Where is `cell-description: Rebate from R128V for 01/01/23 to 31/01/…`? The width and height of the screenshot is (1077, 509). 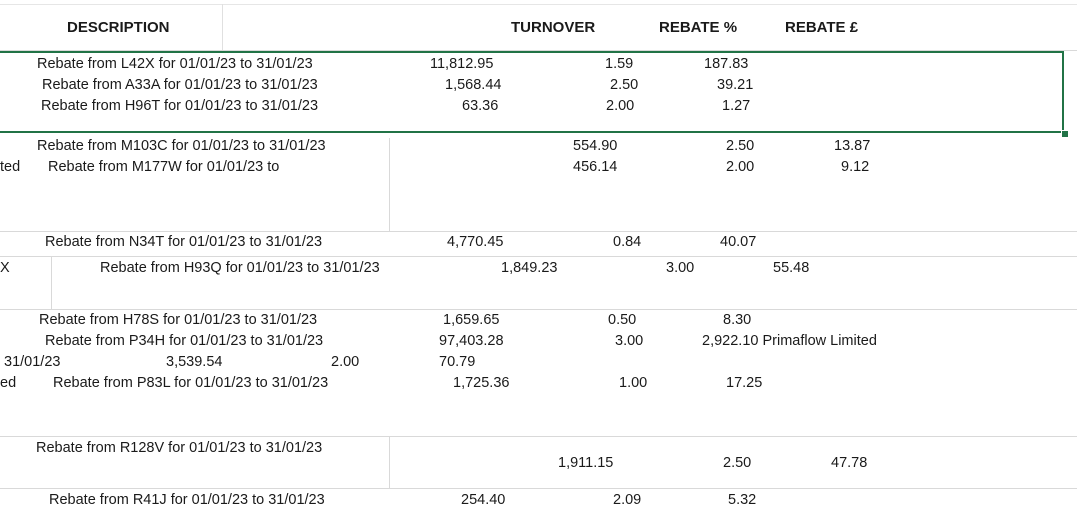 cell-description: Rebate from R128V for 01/01/23 to 31/01/… is located at coordinates (179, 448).